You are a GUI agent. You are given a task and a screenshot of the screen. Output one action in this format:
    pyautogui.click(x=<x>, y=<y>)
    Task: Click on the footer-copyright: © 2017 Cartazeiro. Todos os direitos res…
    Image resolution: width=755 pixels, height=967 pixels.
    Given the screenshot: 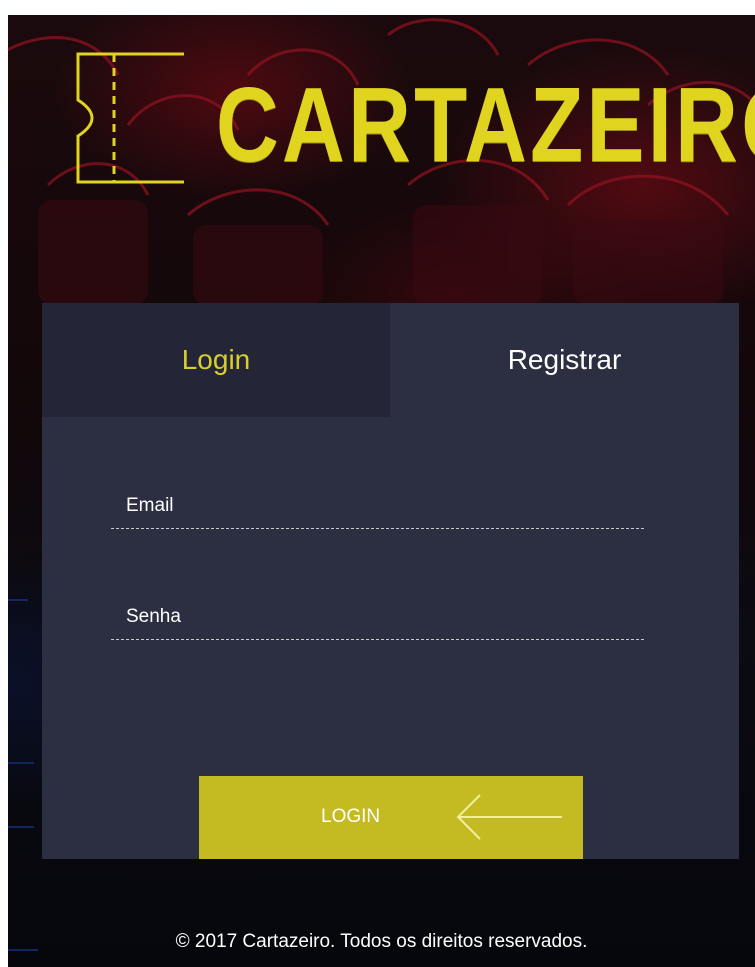 What is the action you would take?
    pyautogui.click(x=381, y=941)
    